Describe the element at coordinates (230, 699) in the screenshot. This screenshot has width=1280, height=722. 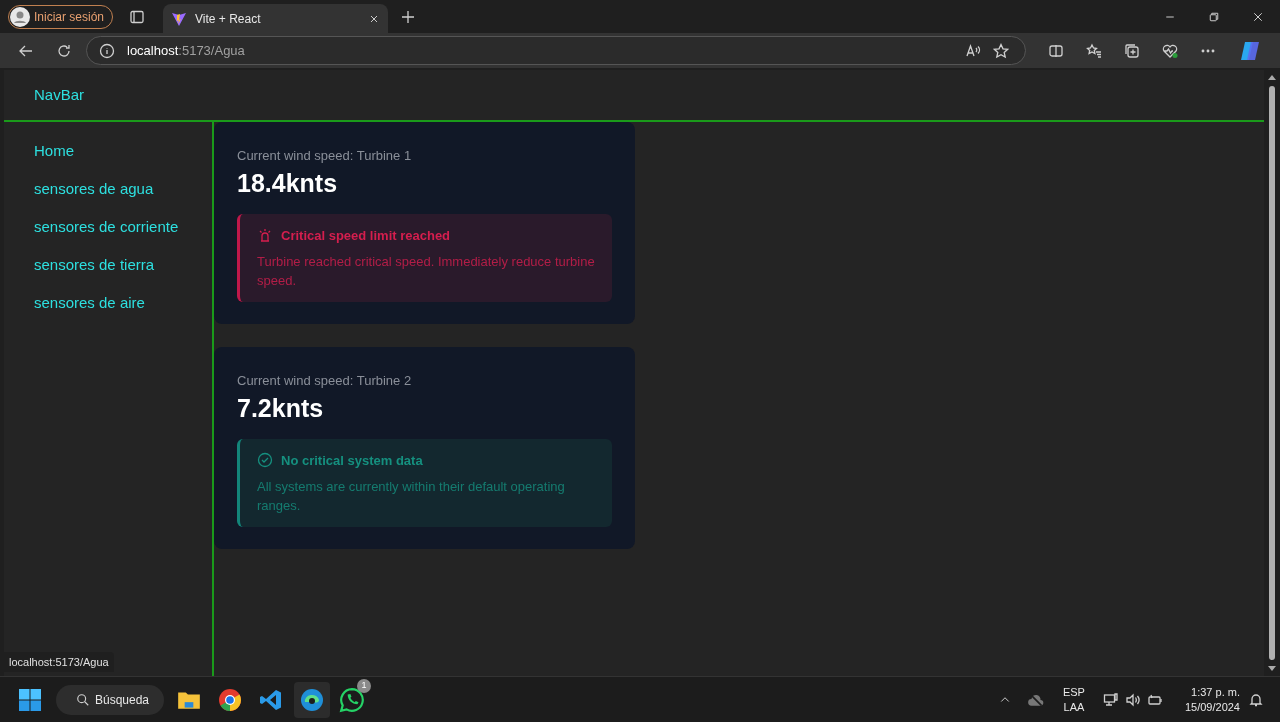
I see `chrome-icon` at that location.